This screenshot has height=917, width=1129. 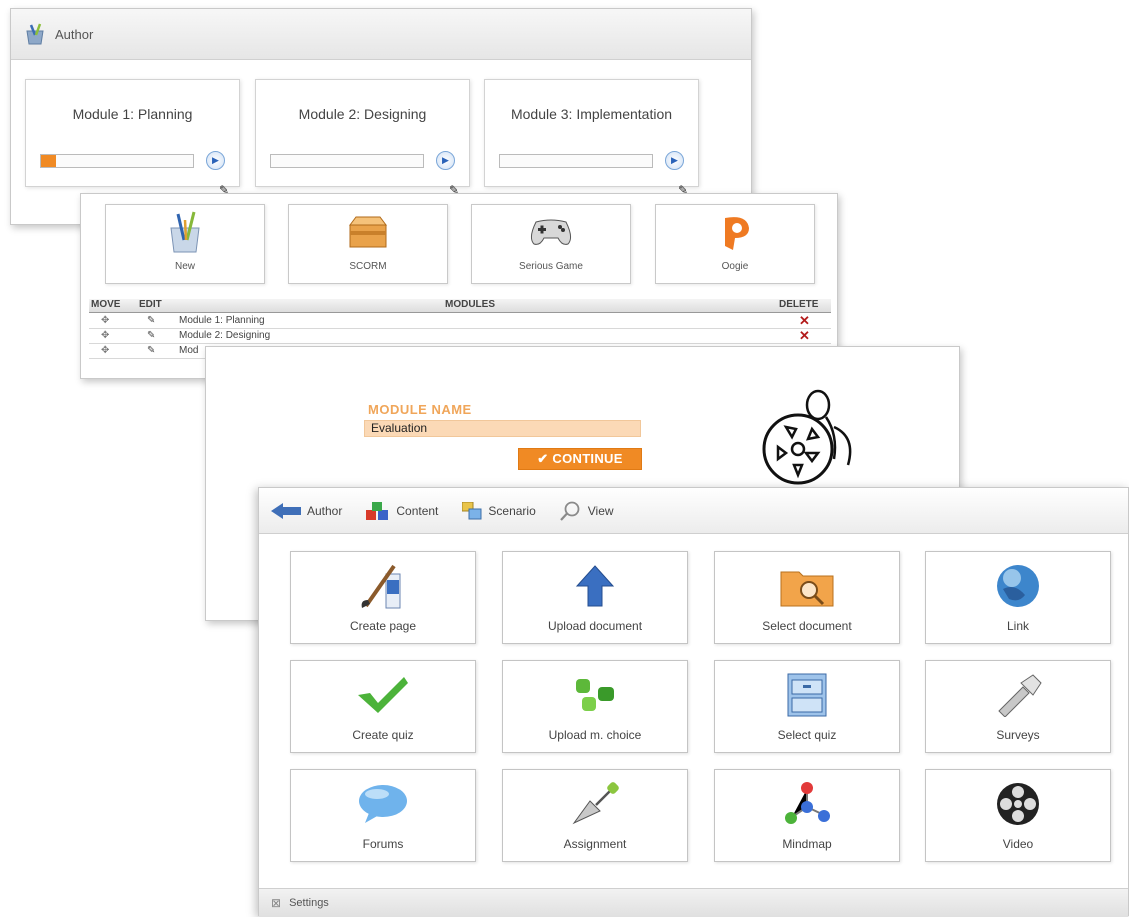 I want to click on tool-link: Link, so click(x=1018, y=597).